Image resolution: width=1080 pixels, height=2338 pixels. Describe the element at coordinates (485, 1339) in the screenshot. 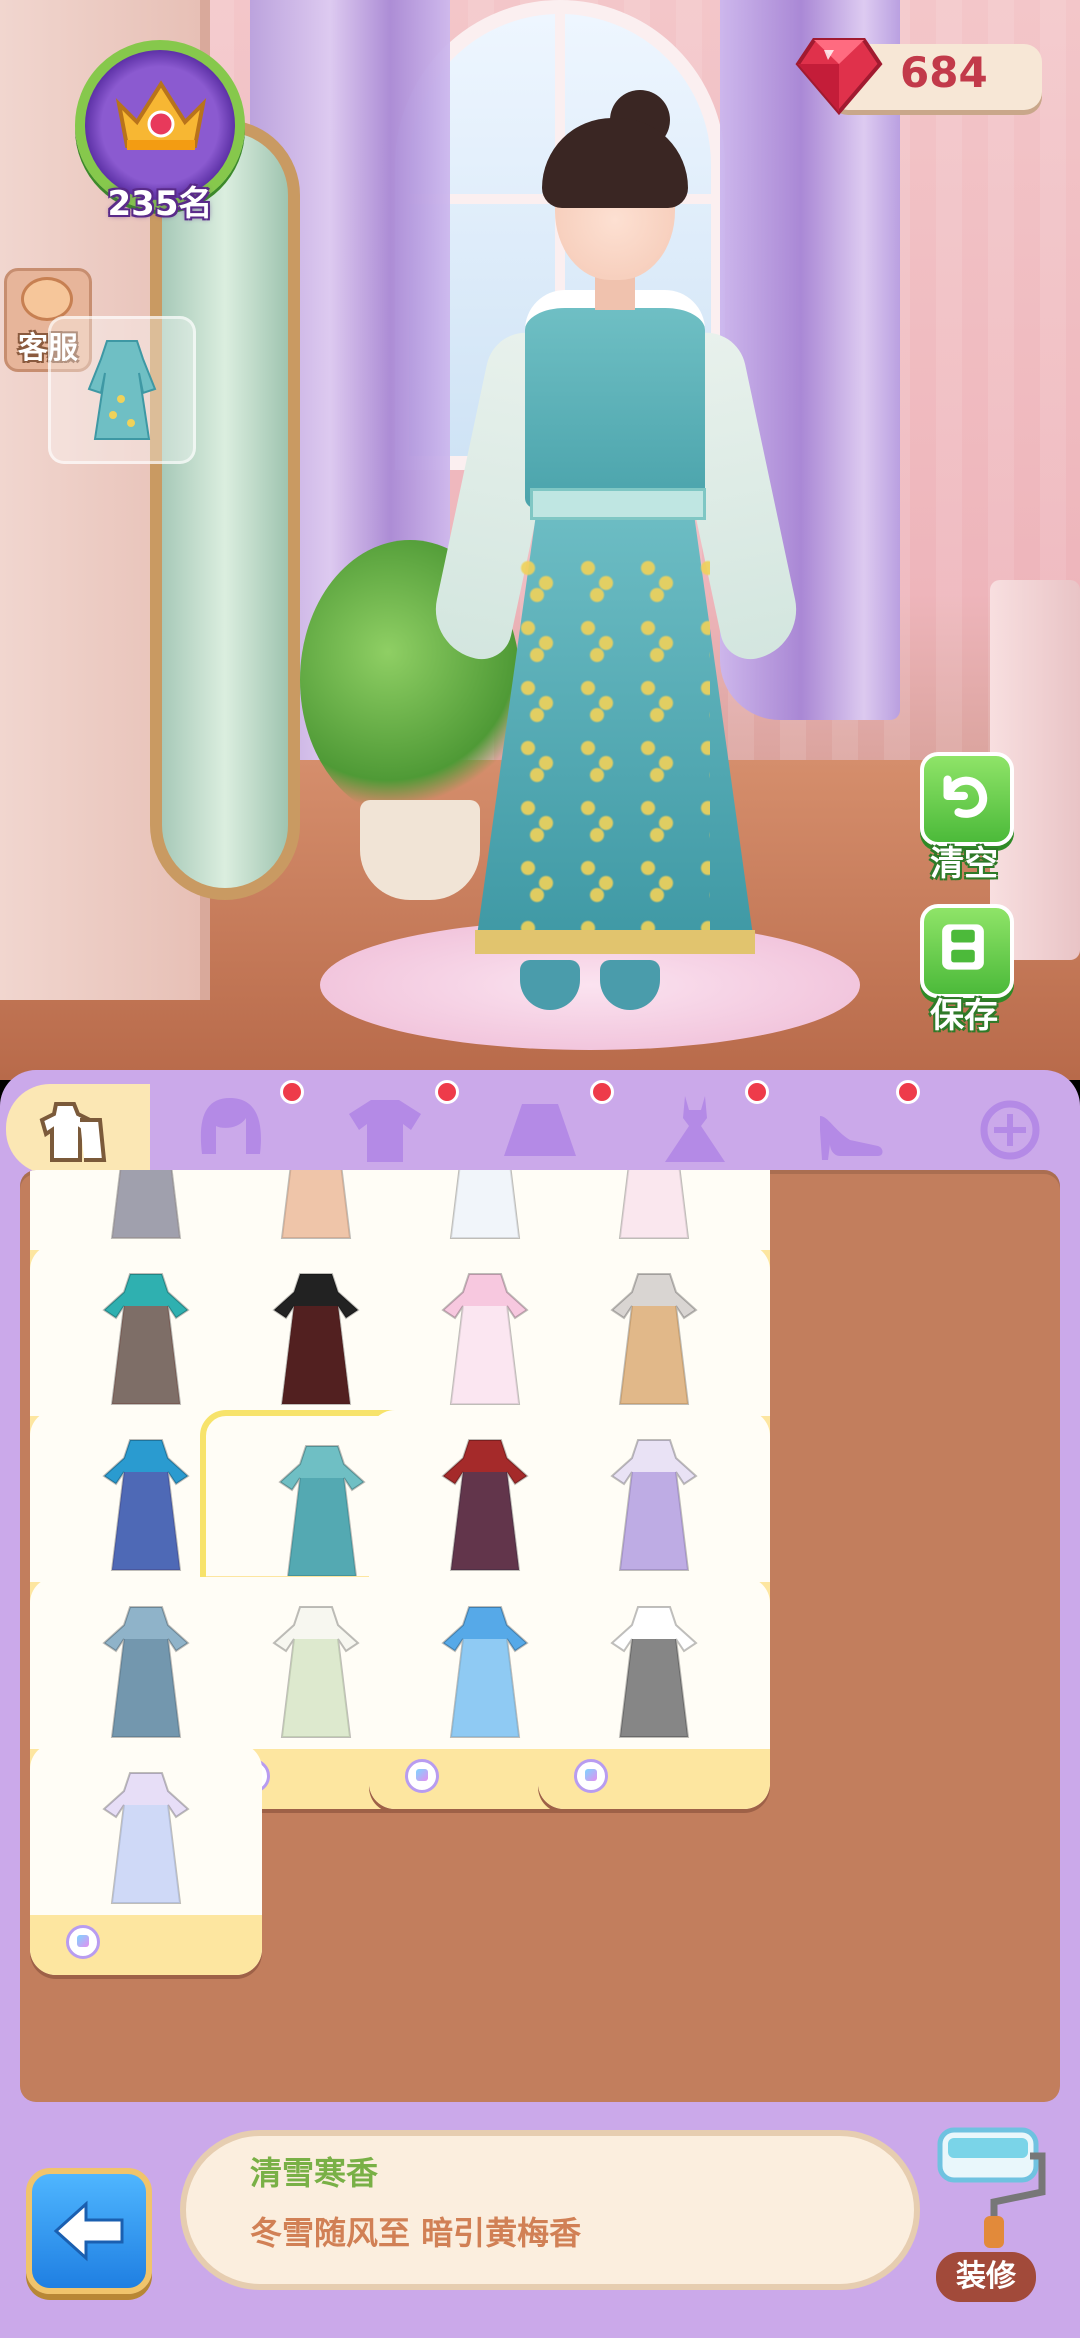

I see `pink-white-romper-icon` at that location.